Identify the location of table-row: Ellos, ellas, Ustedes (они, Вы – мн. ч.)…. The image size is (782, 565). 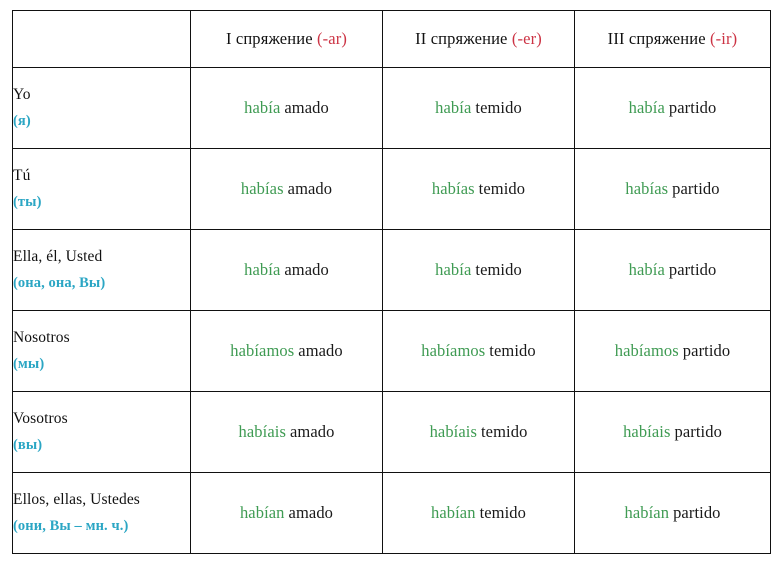
(391, 513).